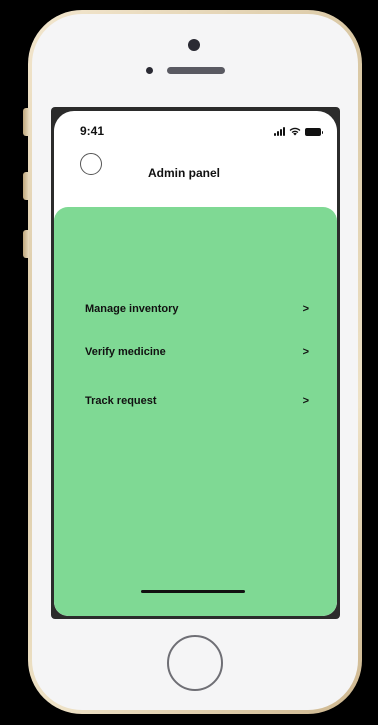  What do you see at coordinates (121, 401) in the screenshot?
I see `menu-item-label: Track request` at bounding box center [121, 401].